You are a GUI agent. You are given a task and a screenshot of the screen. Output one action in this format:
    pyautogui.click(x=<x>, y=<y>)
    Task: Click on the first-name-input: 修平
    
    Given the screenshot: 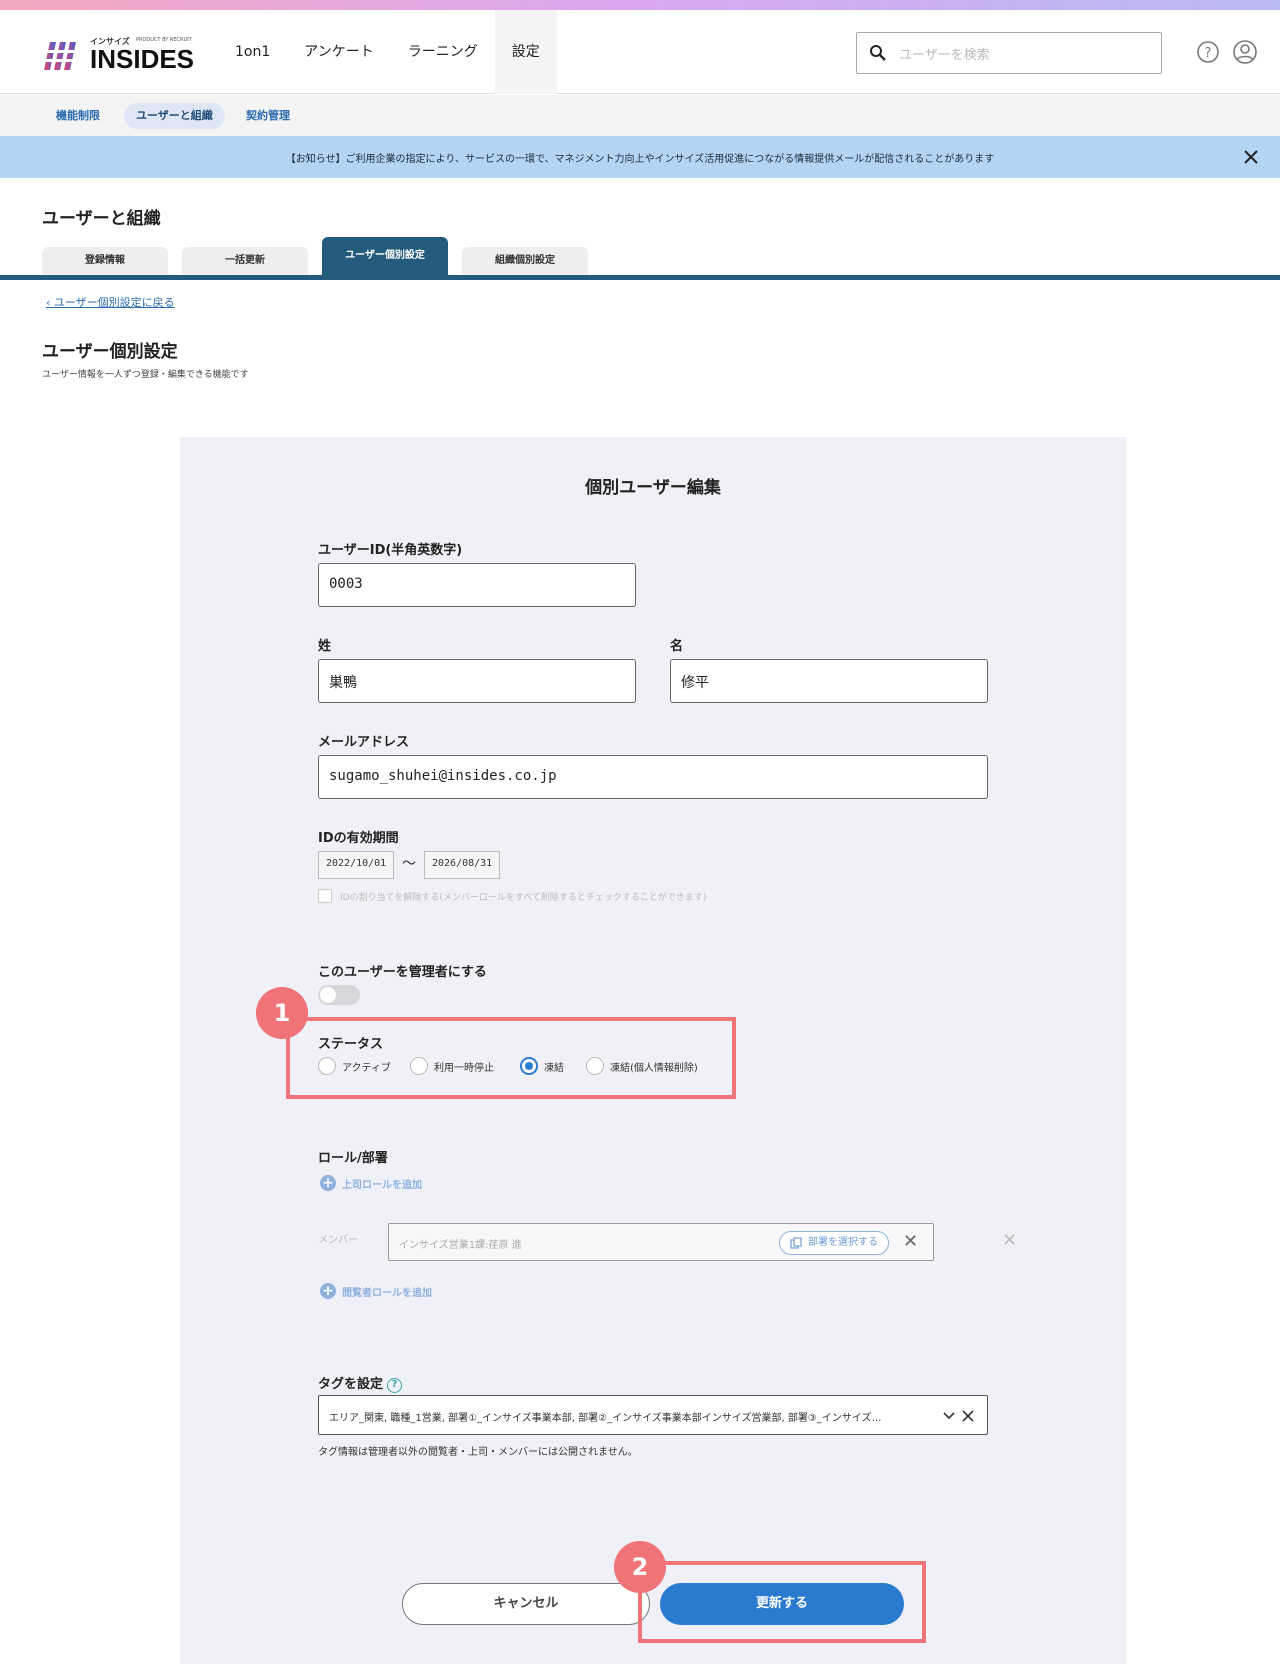 What is the action you would take?
    pyautogui.click(x=829, y=681)
    